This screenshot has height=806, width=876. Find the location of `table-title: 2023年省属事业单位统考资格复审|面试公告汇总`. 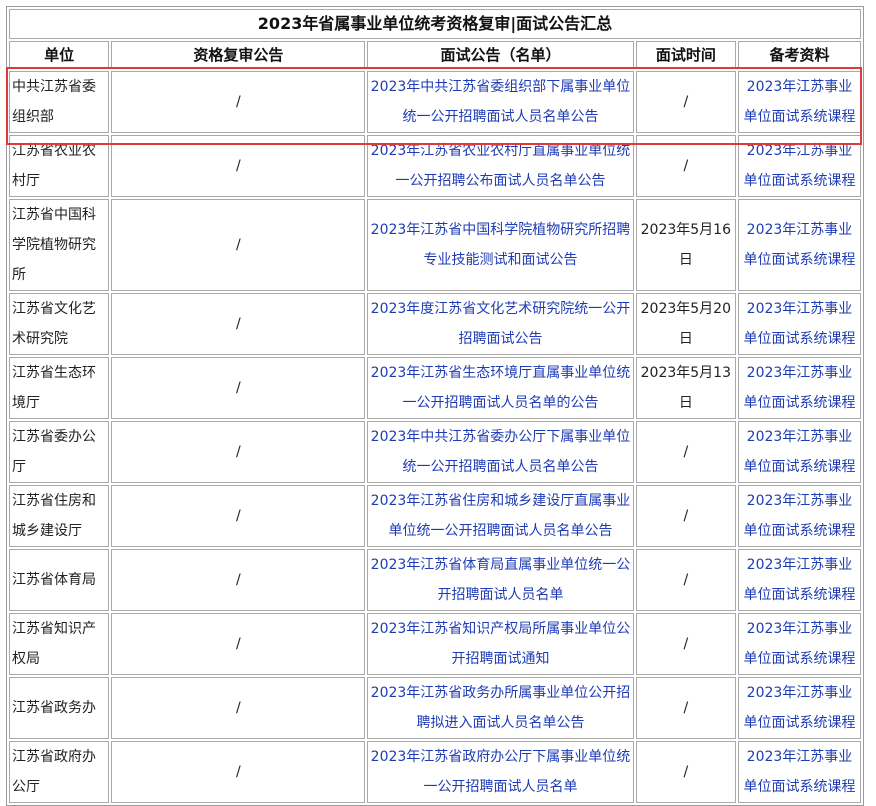

table-title: 2023年省属事业单位统考资格复审|面试公告汇总 is located at coordinates (435, 24).